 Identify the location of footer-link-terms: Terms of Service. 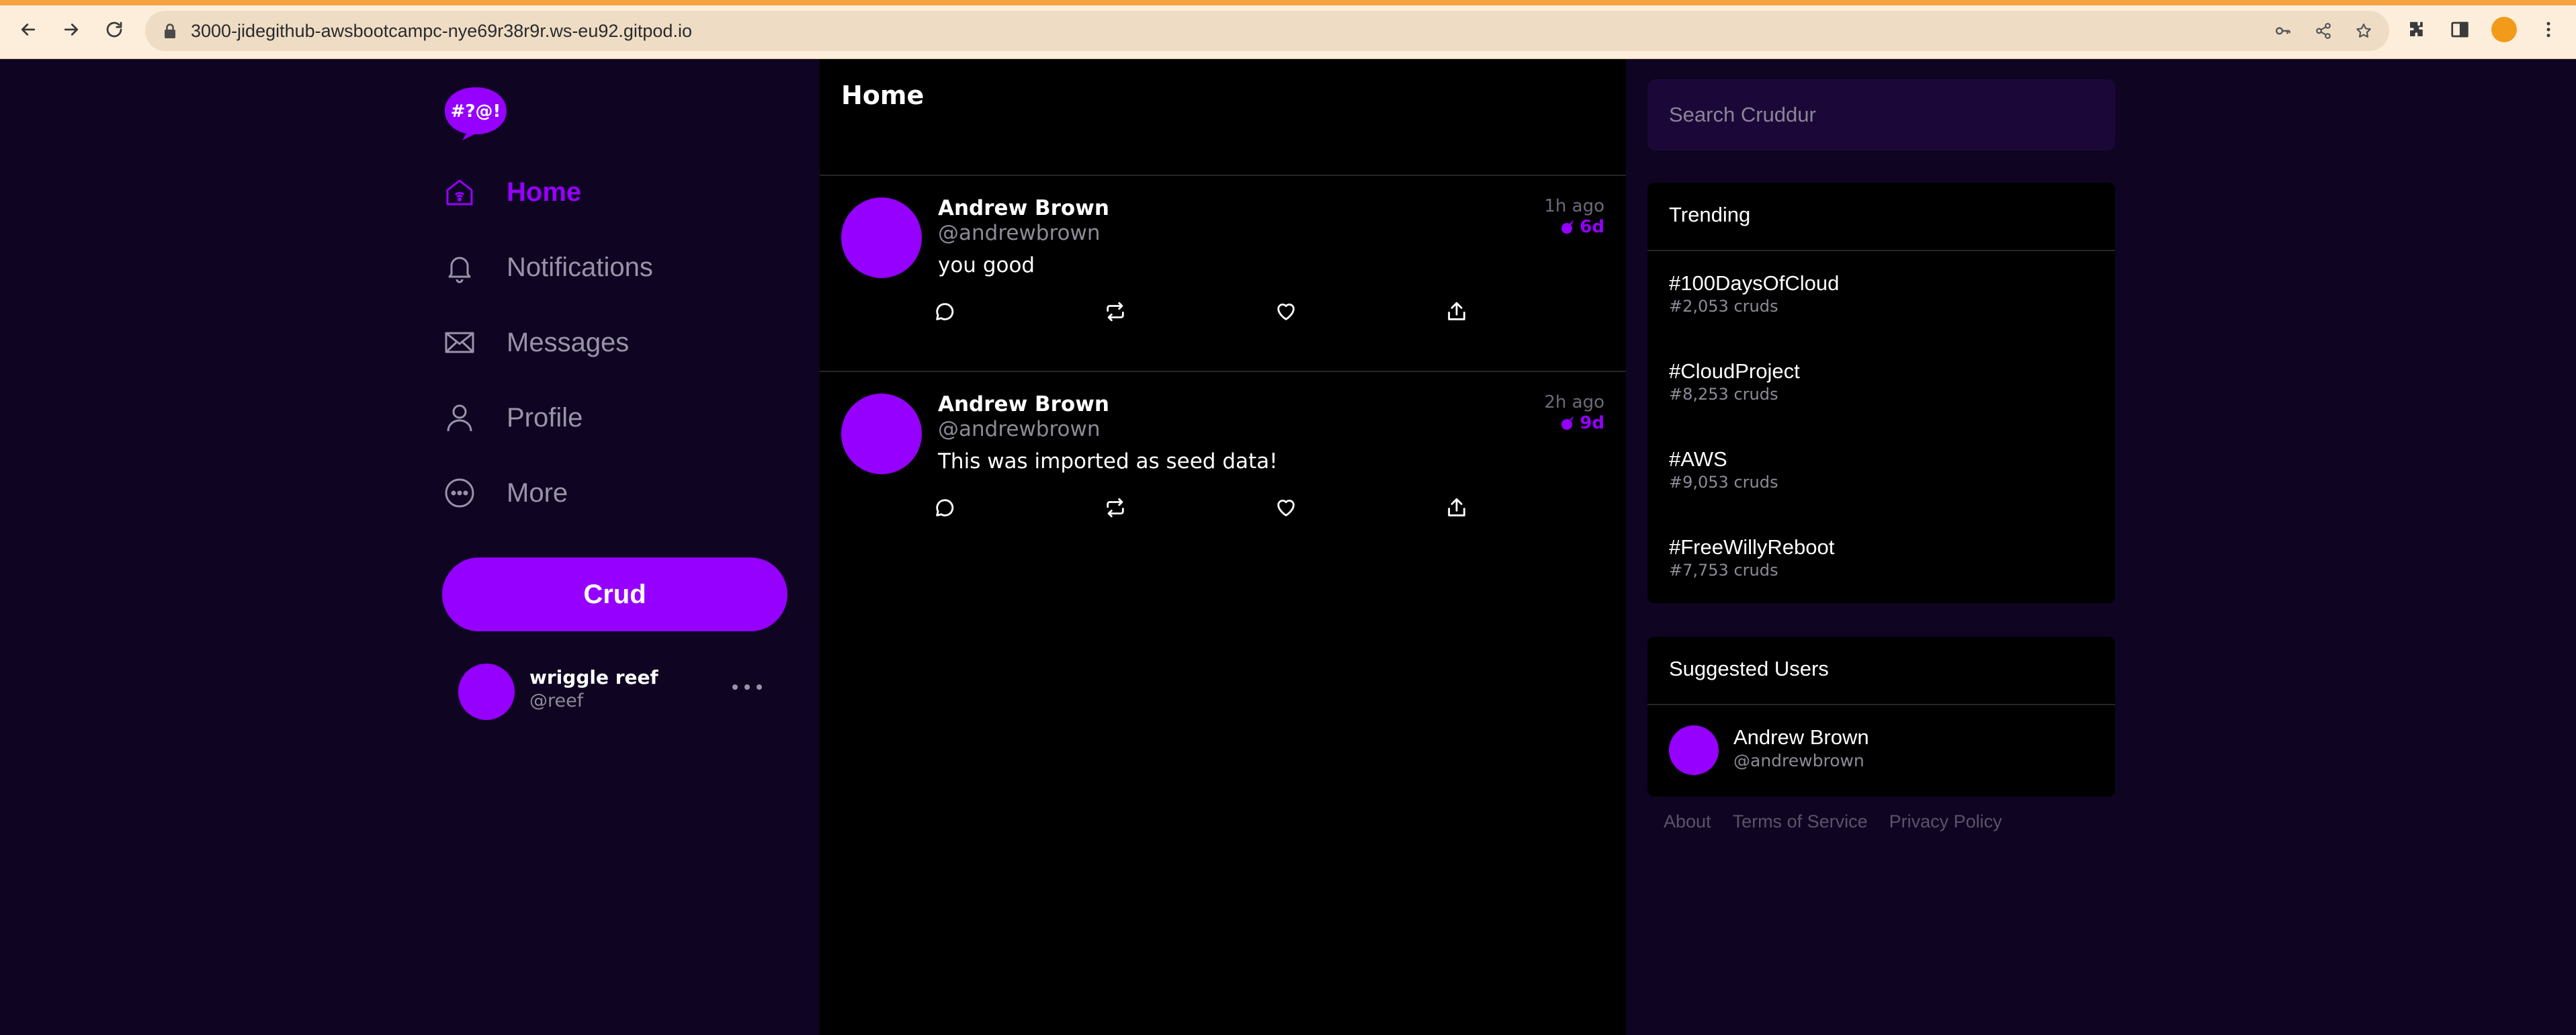
(1800, 822).